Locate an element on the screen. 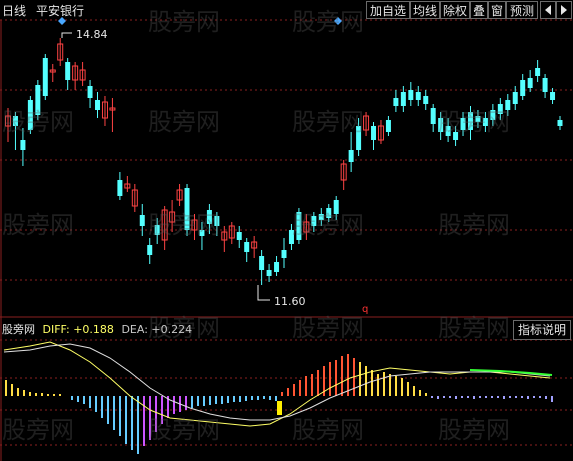  marker-label: q is located at coordinates (365, 309).